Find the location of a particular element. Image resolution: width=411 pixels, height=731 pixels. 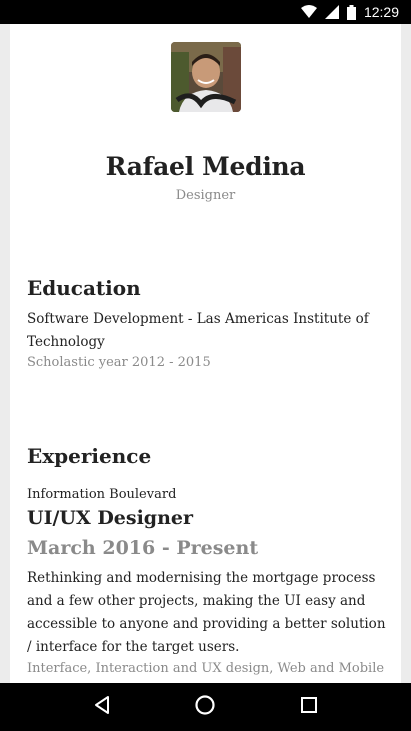

home-button is located at coordinates (205, 707).